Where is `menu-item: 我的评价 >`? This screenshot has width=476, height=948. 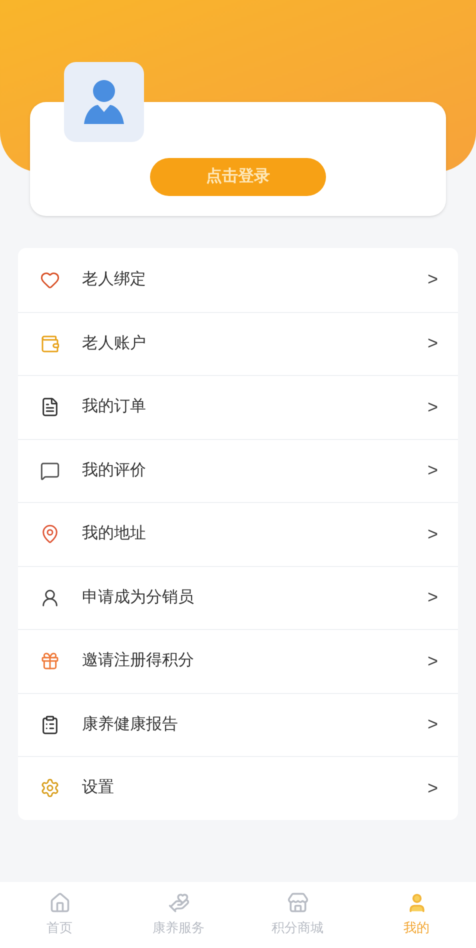
menu-item: 我的评价 > is located at coordinates (238, 470).